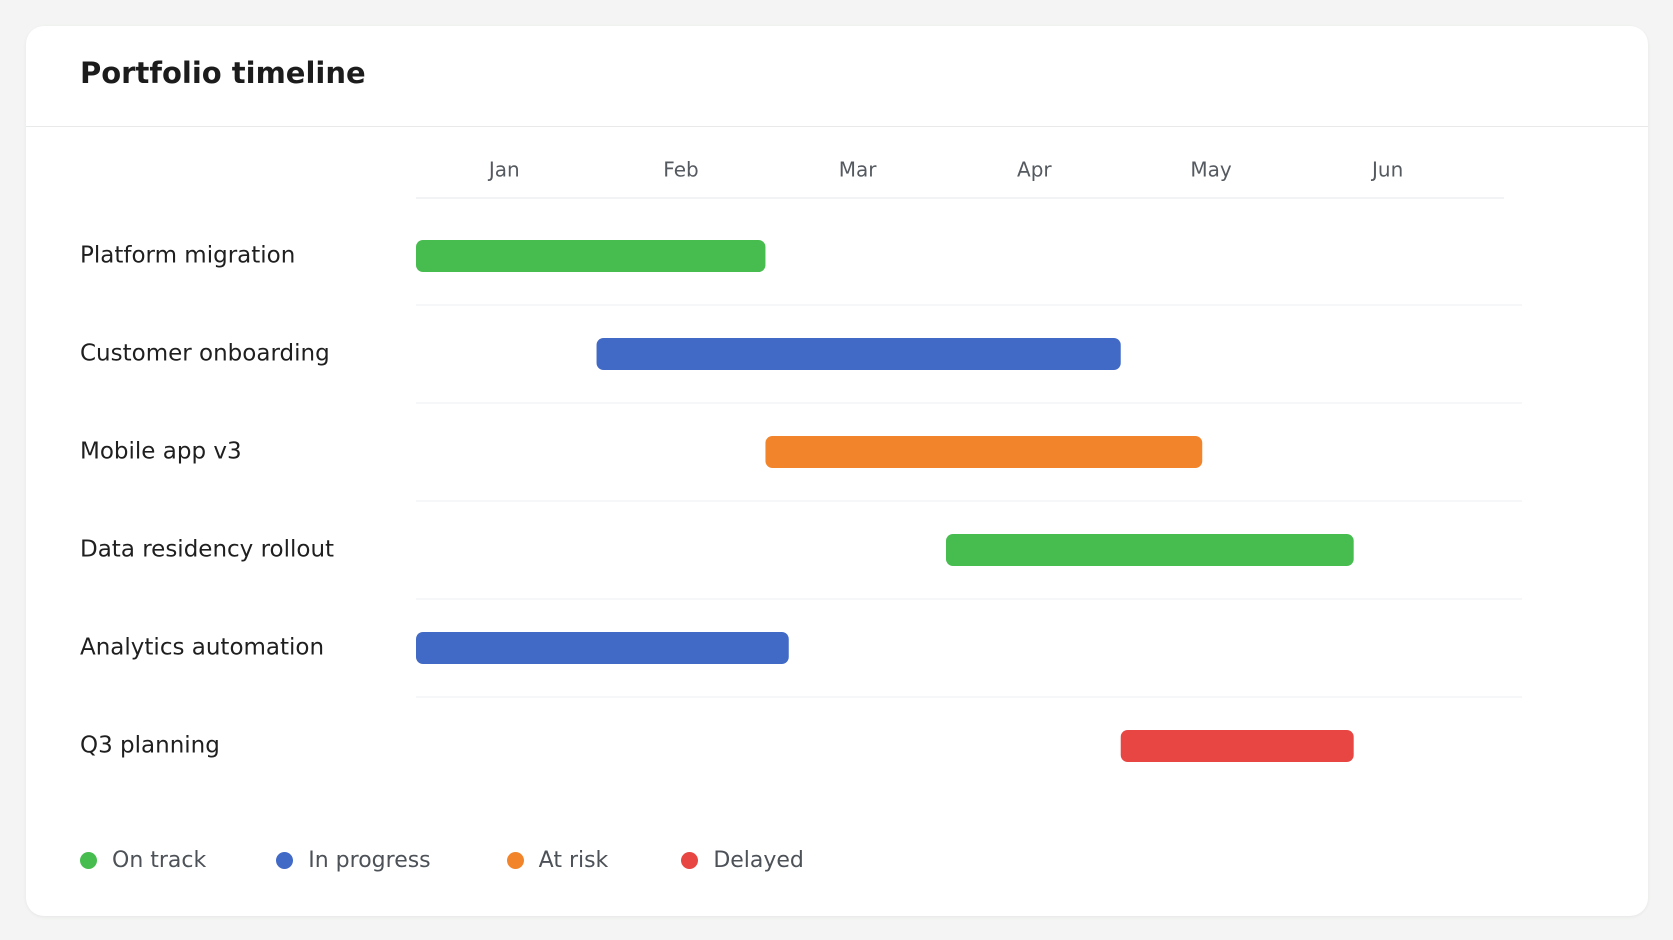  I want to click on legend-label: On track, so click(159, 860).